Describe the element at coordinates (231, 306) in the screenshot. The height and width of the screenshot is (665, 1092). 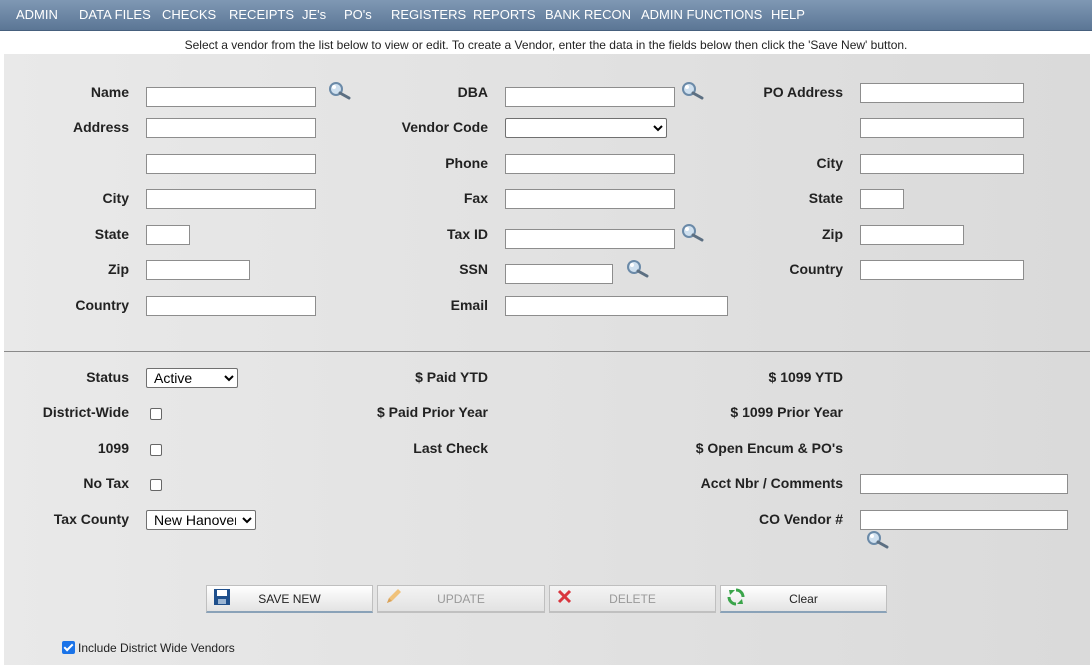
I see `country-input` at that location.